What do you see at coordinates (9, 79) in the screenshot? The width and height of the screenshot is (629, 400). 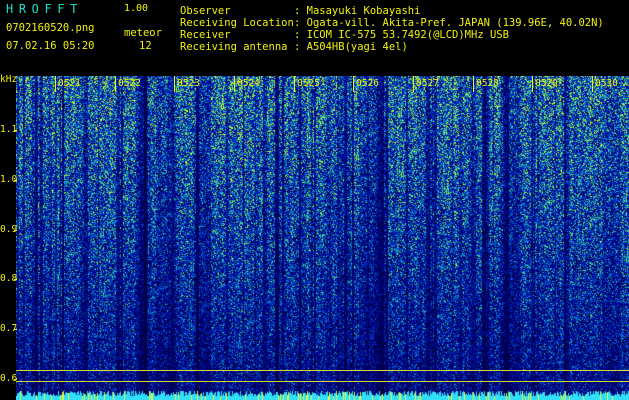 I see `y-axis-unit: kHz` at bounding box center [9, 79].